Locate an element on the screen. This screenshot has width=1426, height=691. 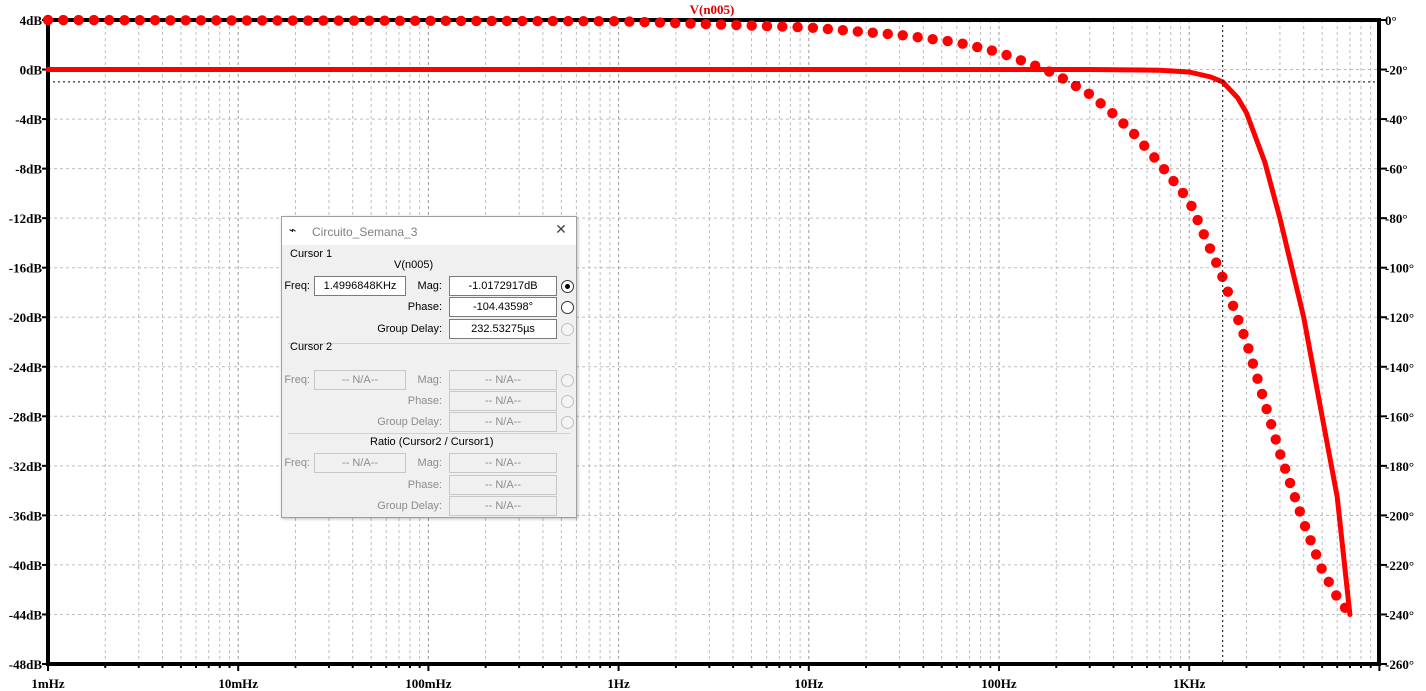
y-left-tick-label: -32dB is located at coordinates (26, 466).